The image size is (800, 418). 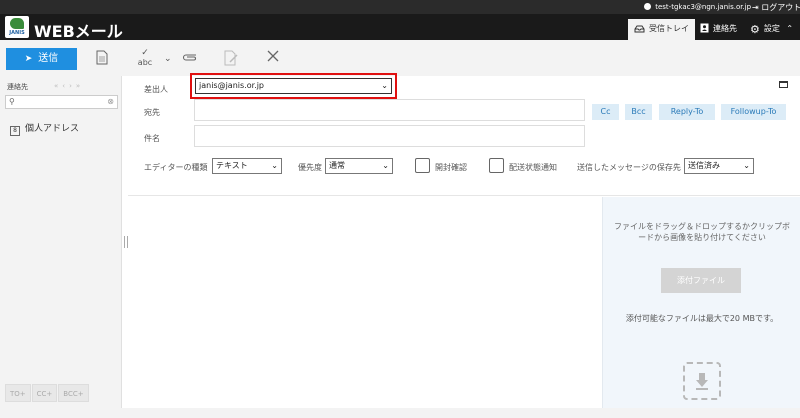 I want to click on save-folder-value: 送信済み, so click(x=704, y=165).